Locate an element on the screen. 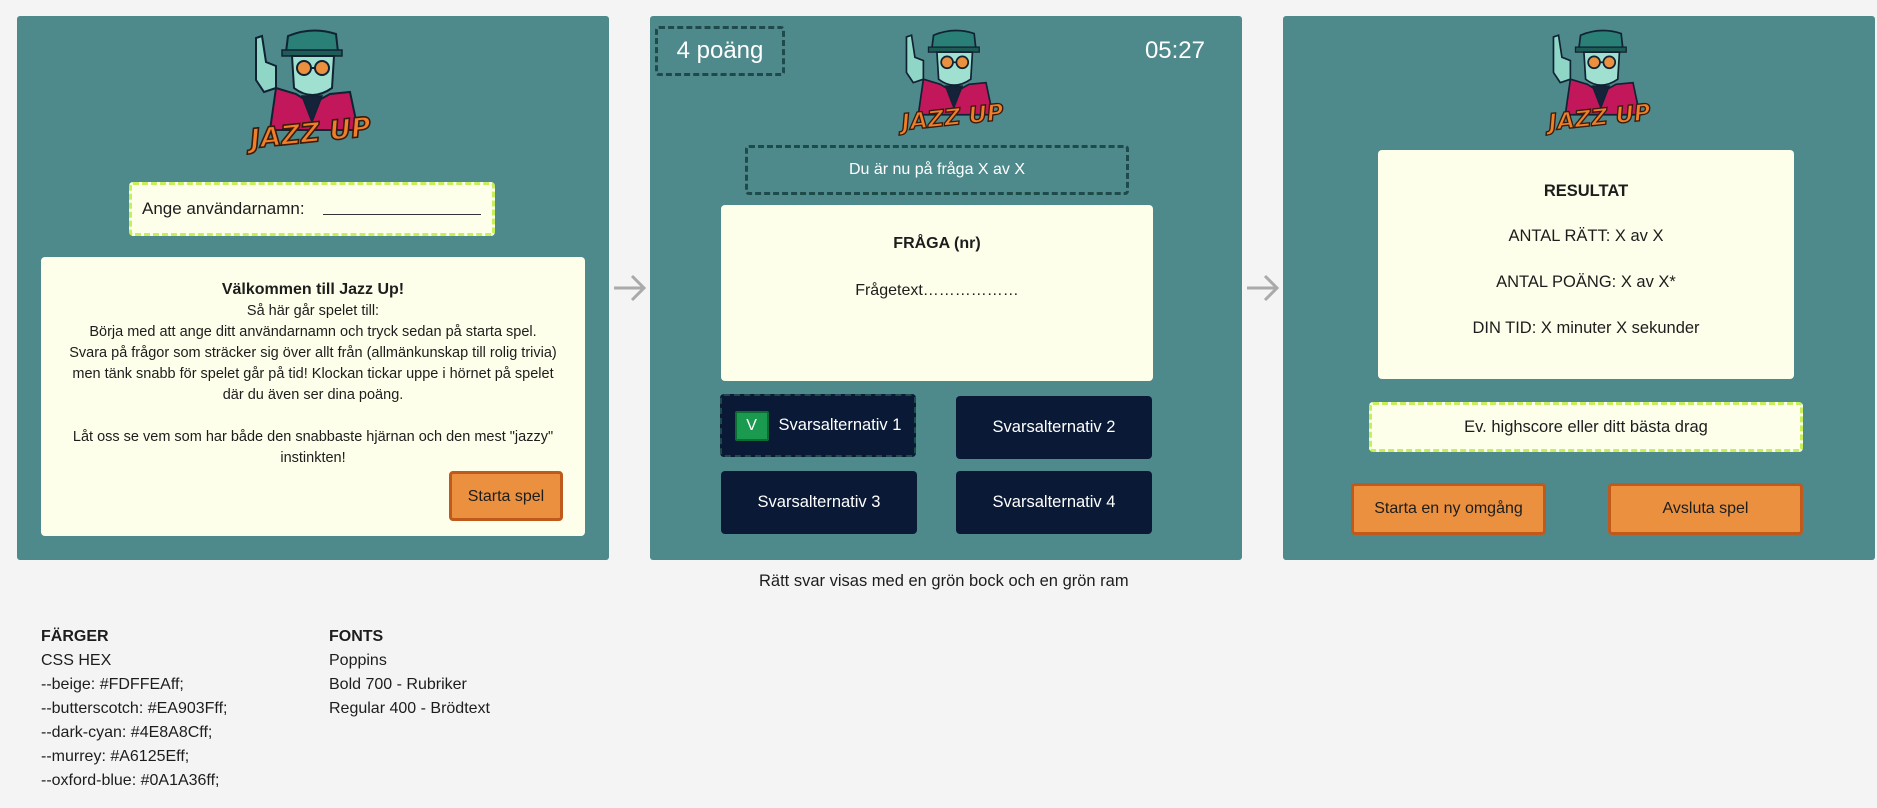  score-display: 4 poäng is located at coordinates (720, 51).